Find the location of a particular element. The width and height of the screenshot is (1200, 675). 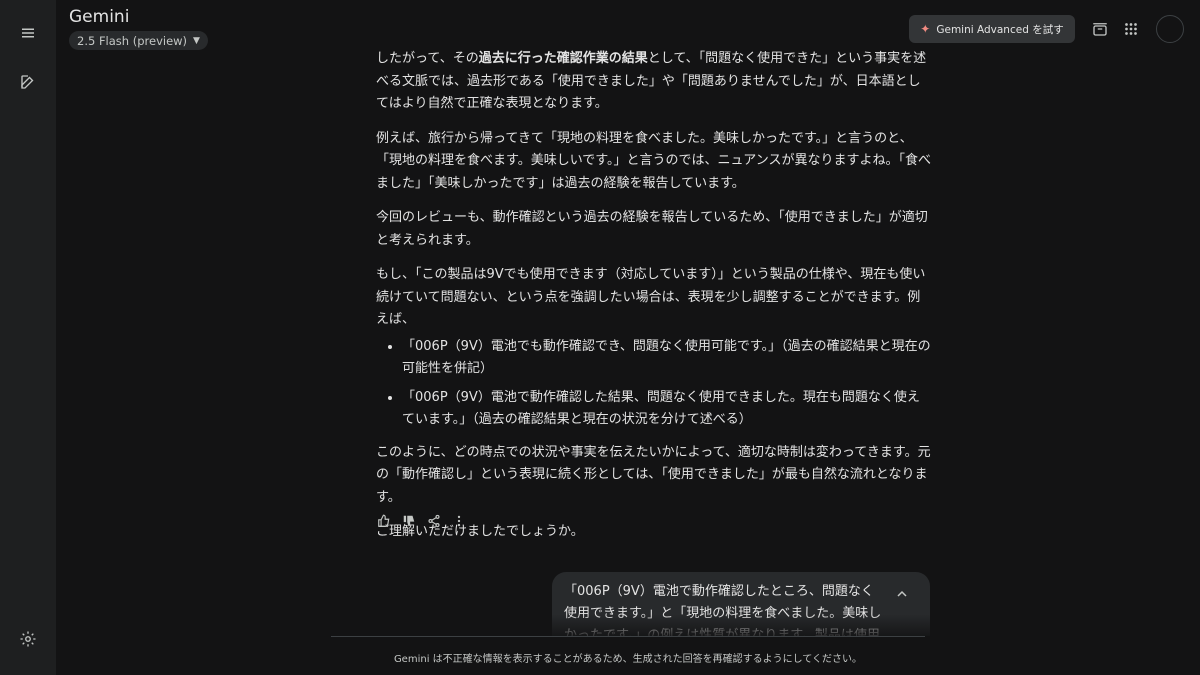

thumbs-down-icon is located at coordinates (409, 521).